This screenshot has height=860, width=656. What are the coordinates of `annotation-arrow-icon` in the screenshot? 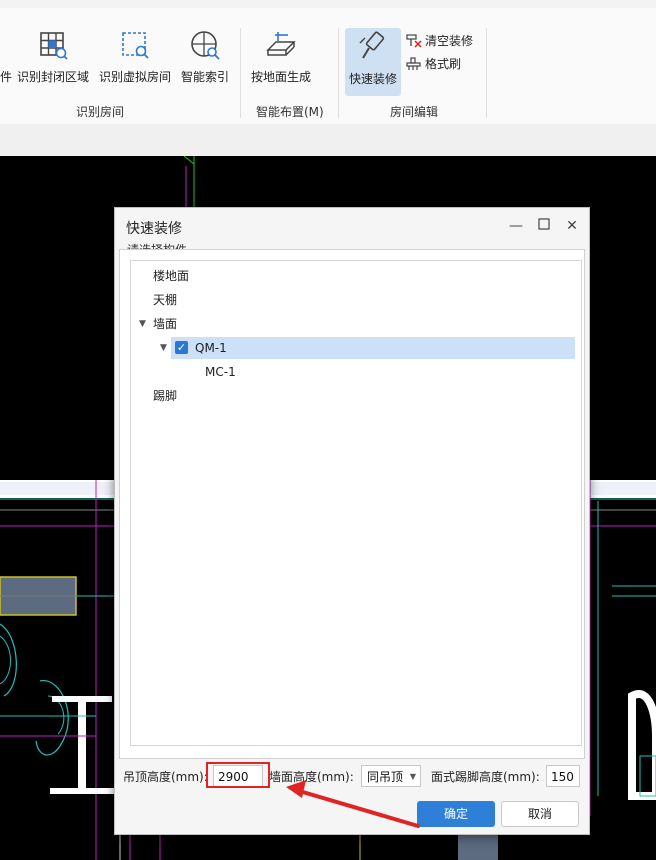 It's located at (353, 804).